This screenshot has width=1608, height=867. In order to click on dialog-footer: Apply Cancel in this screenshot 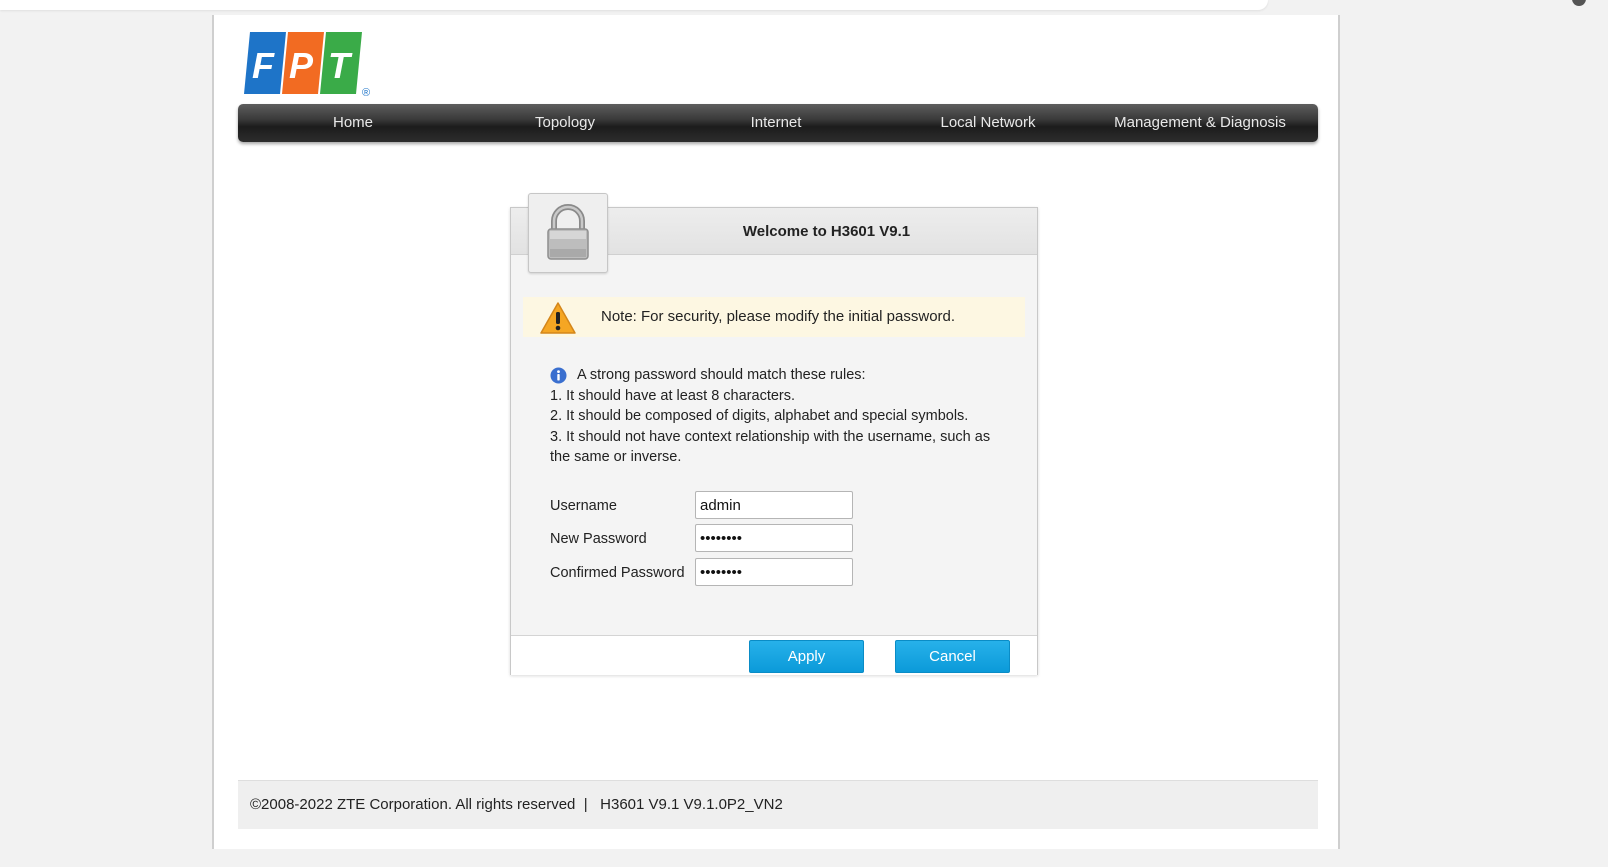, I will do `click(774, 655)`.